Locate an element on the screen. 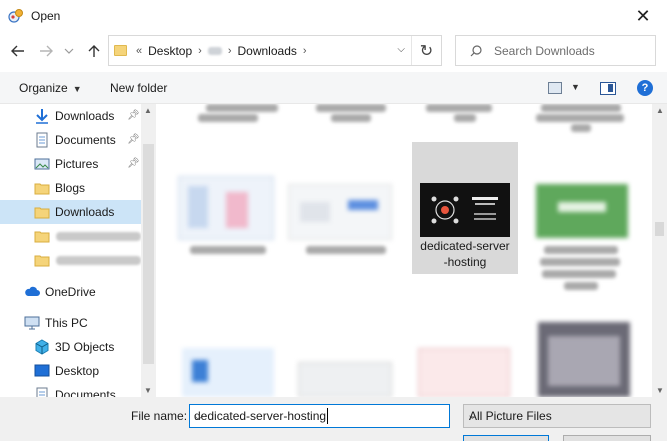  open-button is located at coordinates (506, 438).